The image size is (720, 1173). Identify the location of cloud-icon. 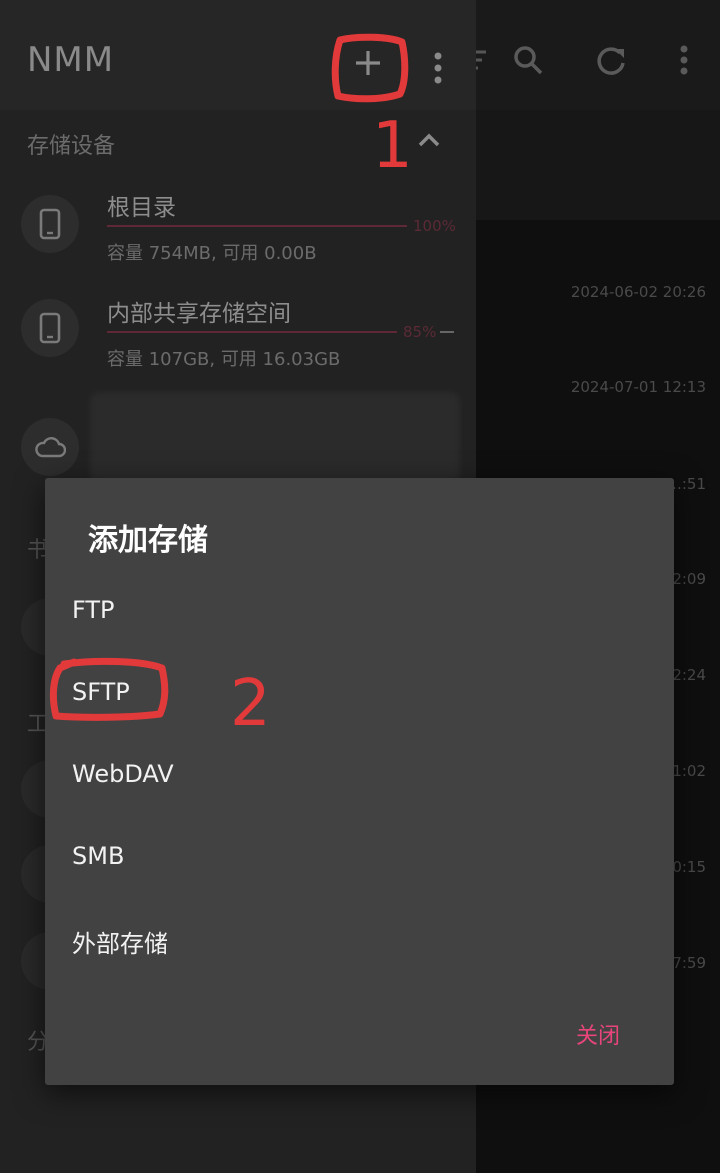
(50, 447).